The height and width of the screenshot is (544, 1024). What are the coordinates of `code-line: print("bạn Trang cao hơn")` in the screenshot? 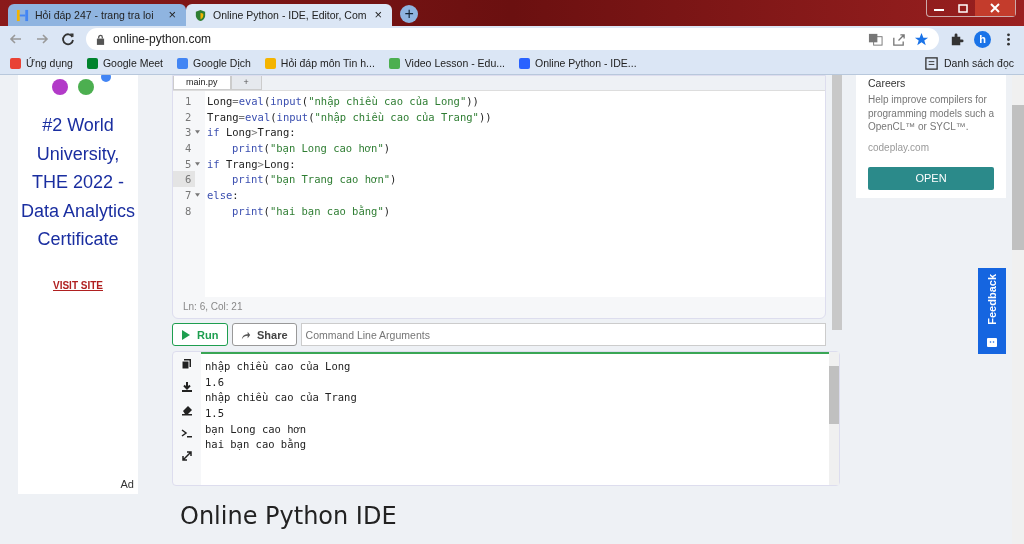 It's located at (314, 179).